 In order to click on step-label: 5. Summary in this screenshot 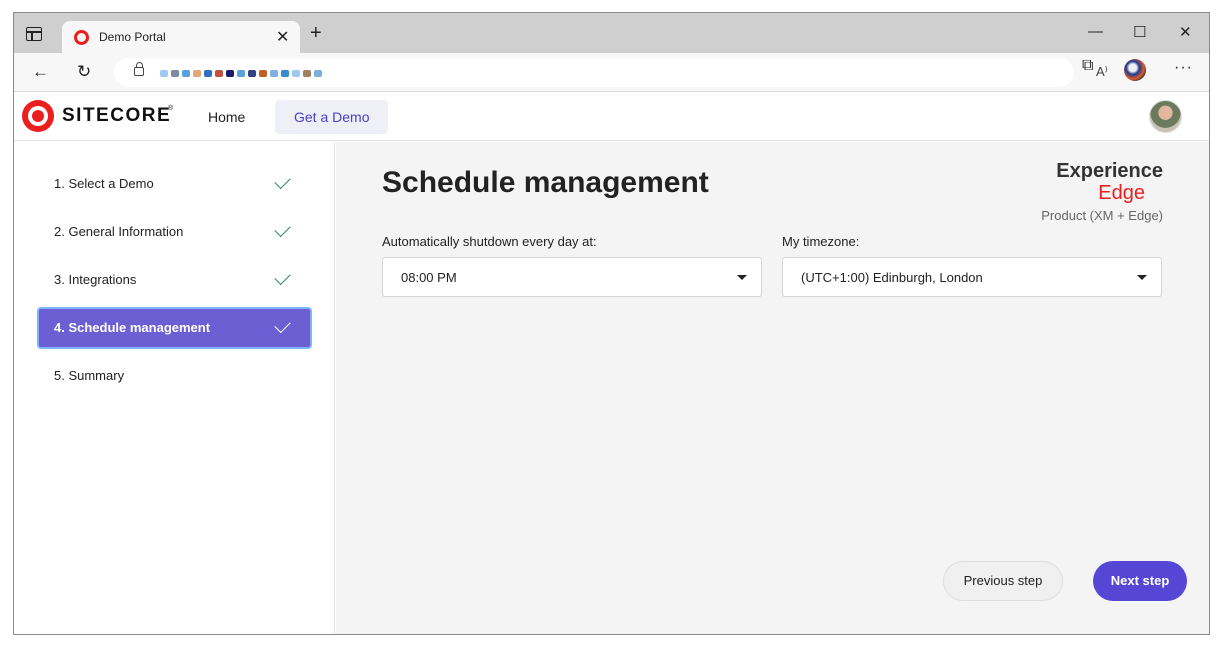, I will do `click(89, 375)`.